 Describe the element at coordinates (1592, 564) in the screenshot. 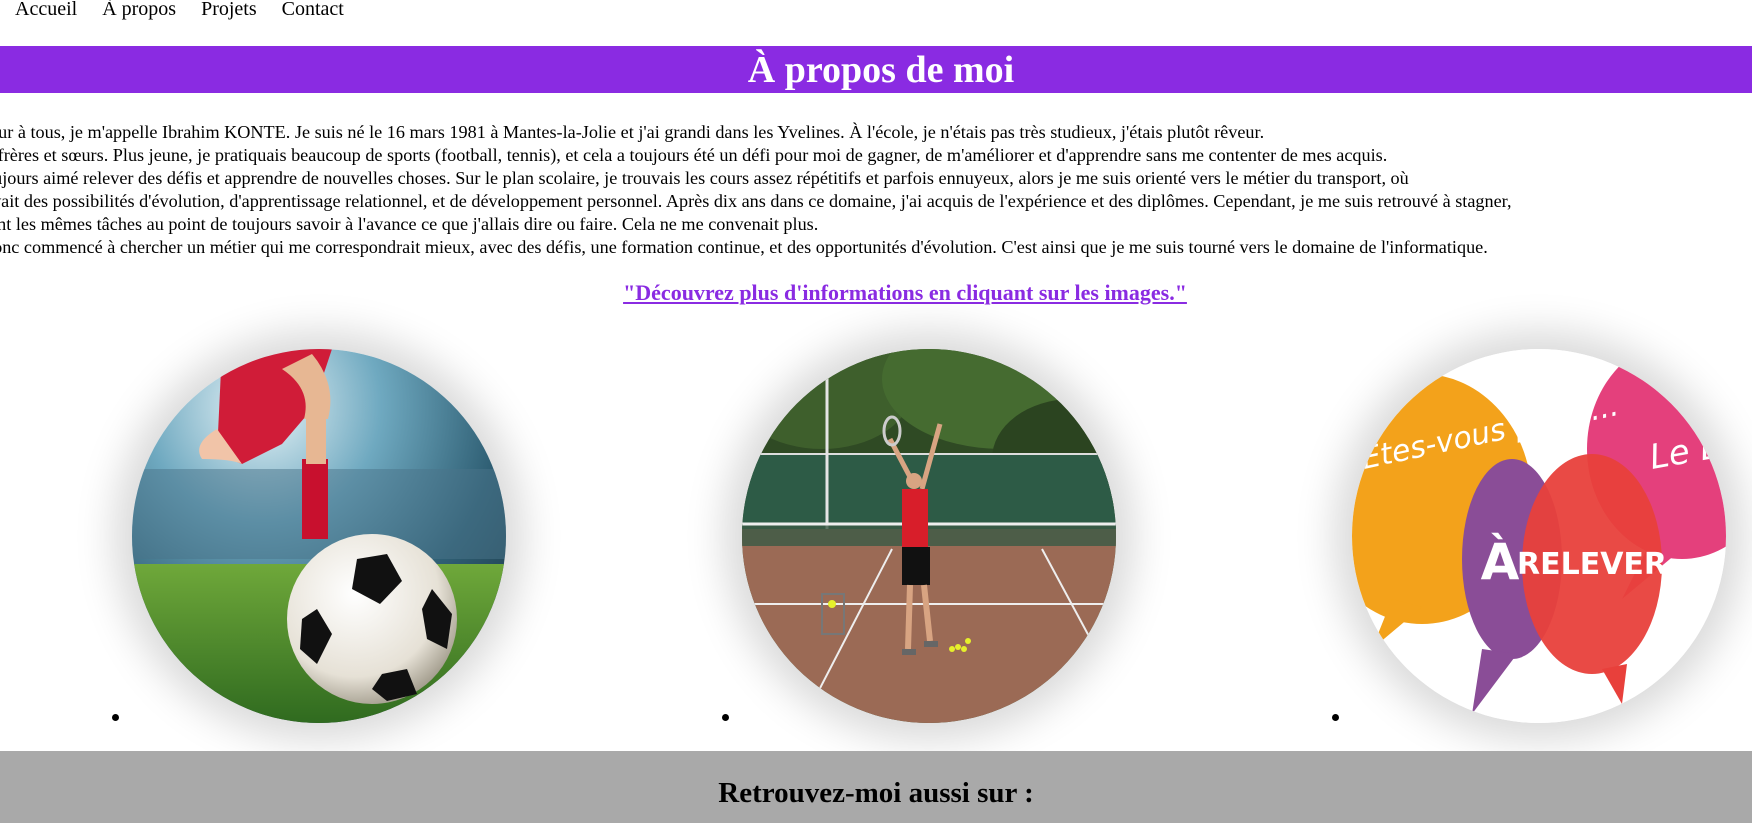

I see `bubble-text: RELEVER` at that location.